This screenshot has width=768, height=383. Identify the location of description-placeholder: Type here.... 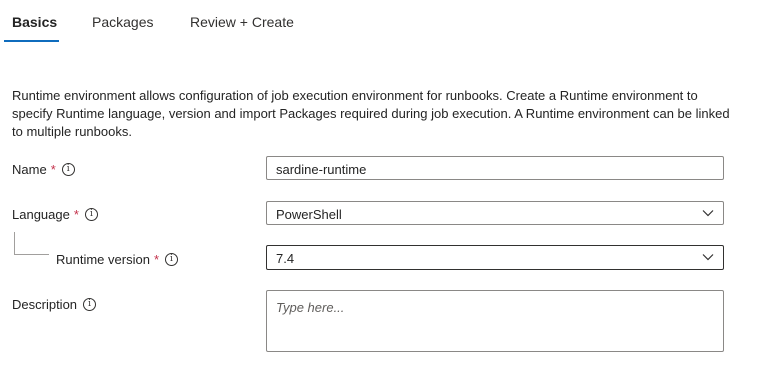
(310, 307).